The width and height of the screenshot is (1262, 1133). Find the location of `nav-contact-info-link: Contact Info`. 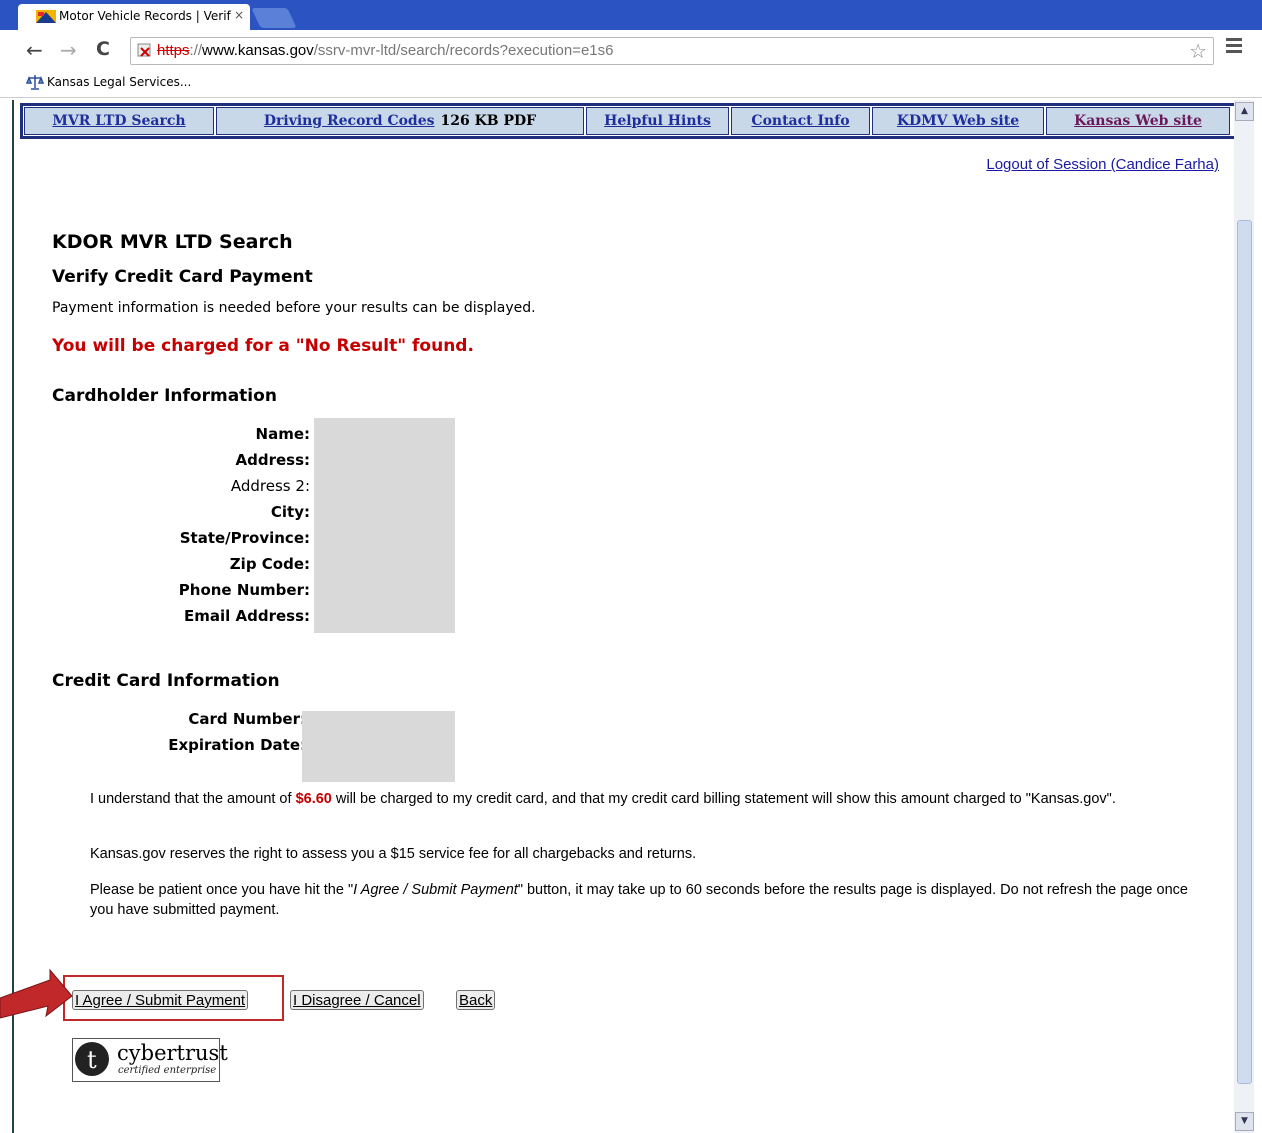

nav-contact-info-link: Contact Info is located at coordinates (800, 121).